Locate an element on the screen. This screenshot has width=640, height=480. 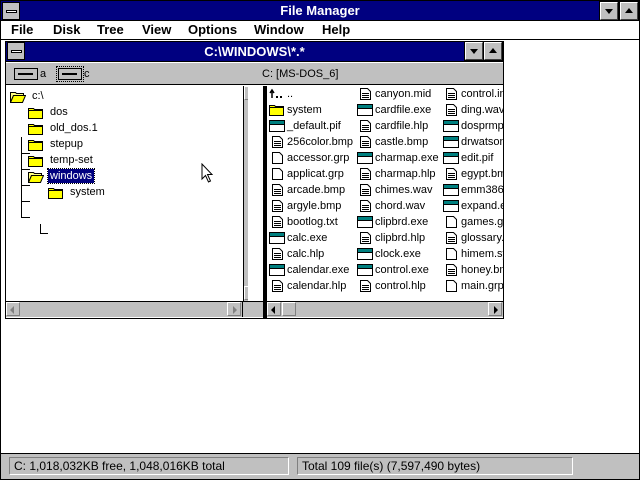
menu-help: Help is located at coordinates (336, 29).